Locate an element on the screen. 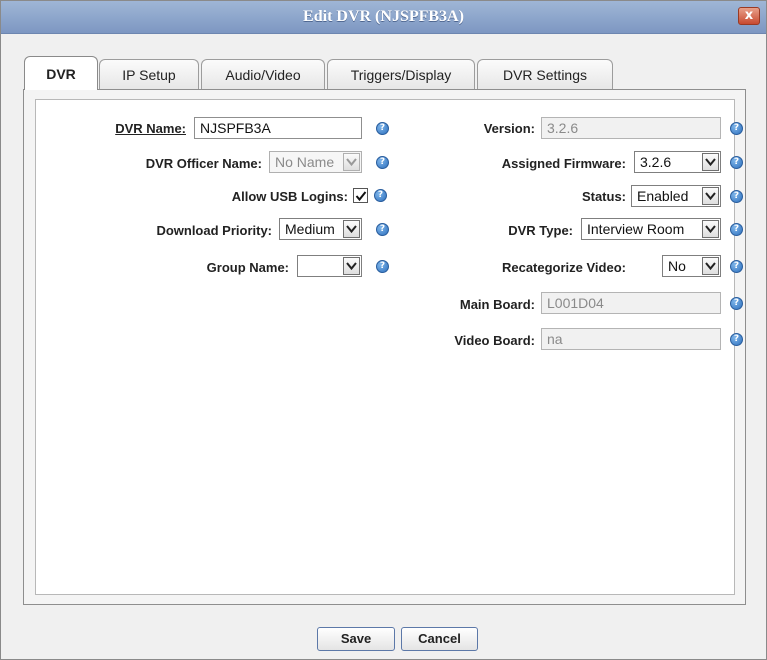 The height and width of the screenshot is (660, 767). save-button: Save is located at coordinates (356, 639).